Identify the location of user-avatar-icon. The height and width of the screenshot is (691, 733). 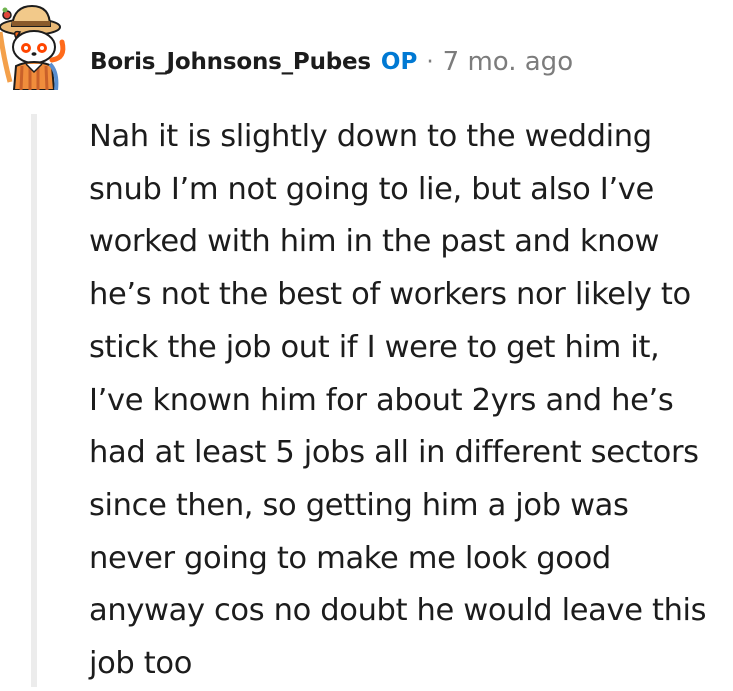
(35, 46).